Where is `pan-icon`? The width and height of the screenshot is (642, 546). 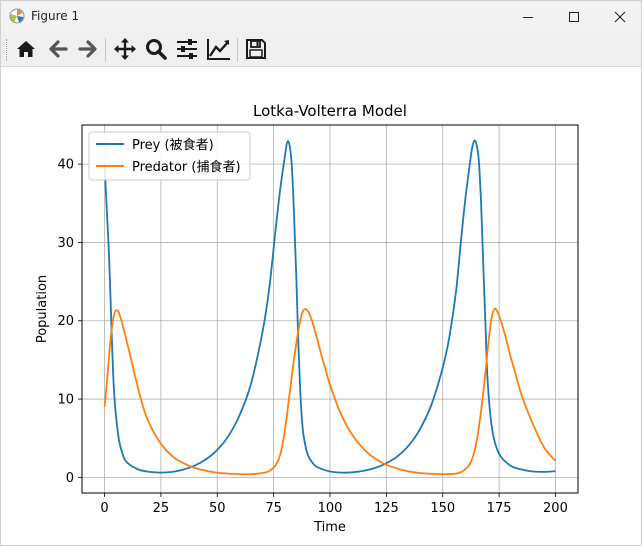
pan-icon is located at coordinates (125, 49).